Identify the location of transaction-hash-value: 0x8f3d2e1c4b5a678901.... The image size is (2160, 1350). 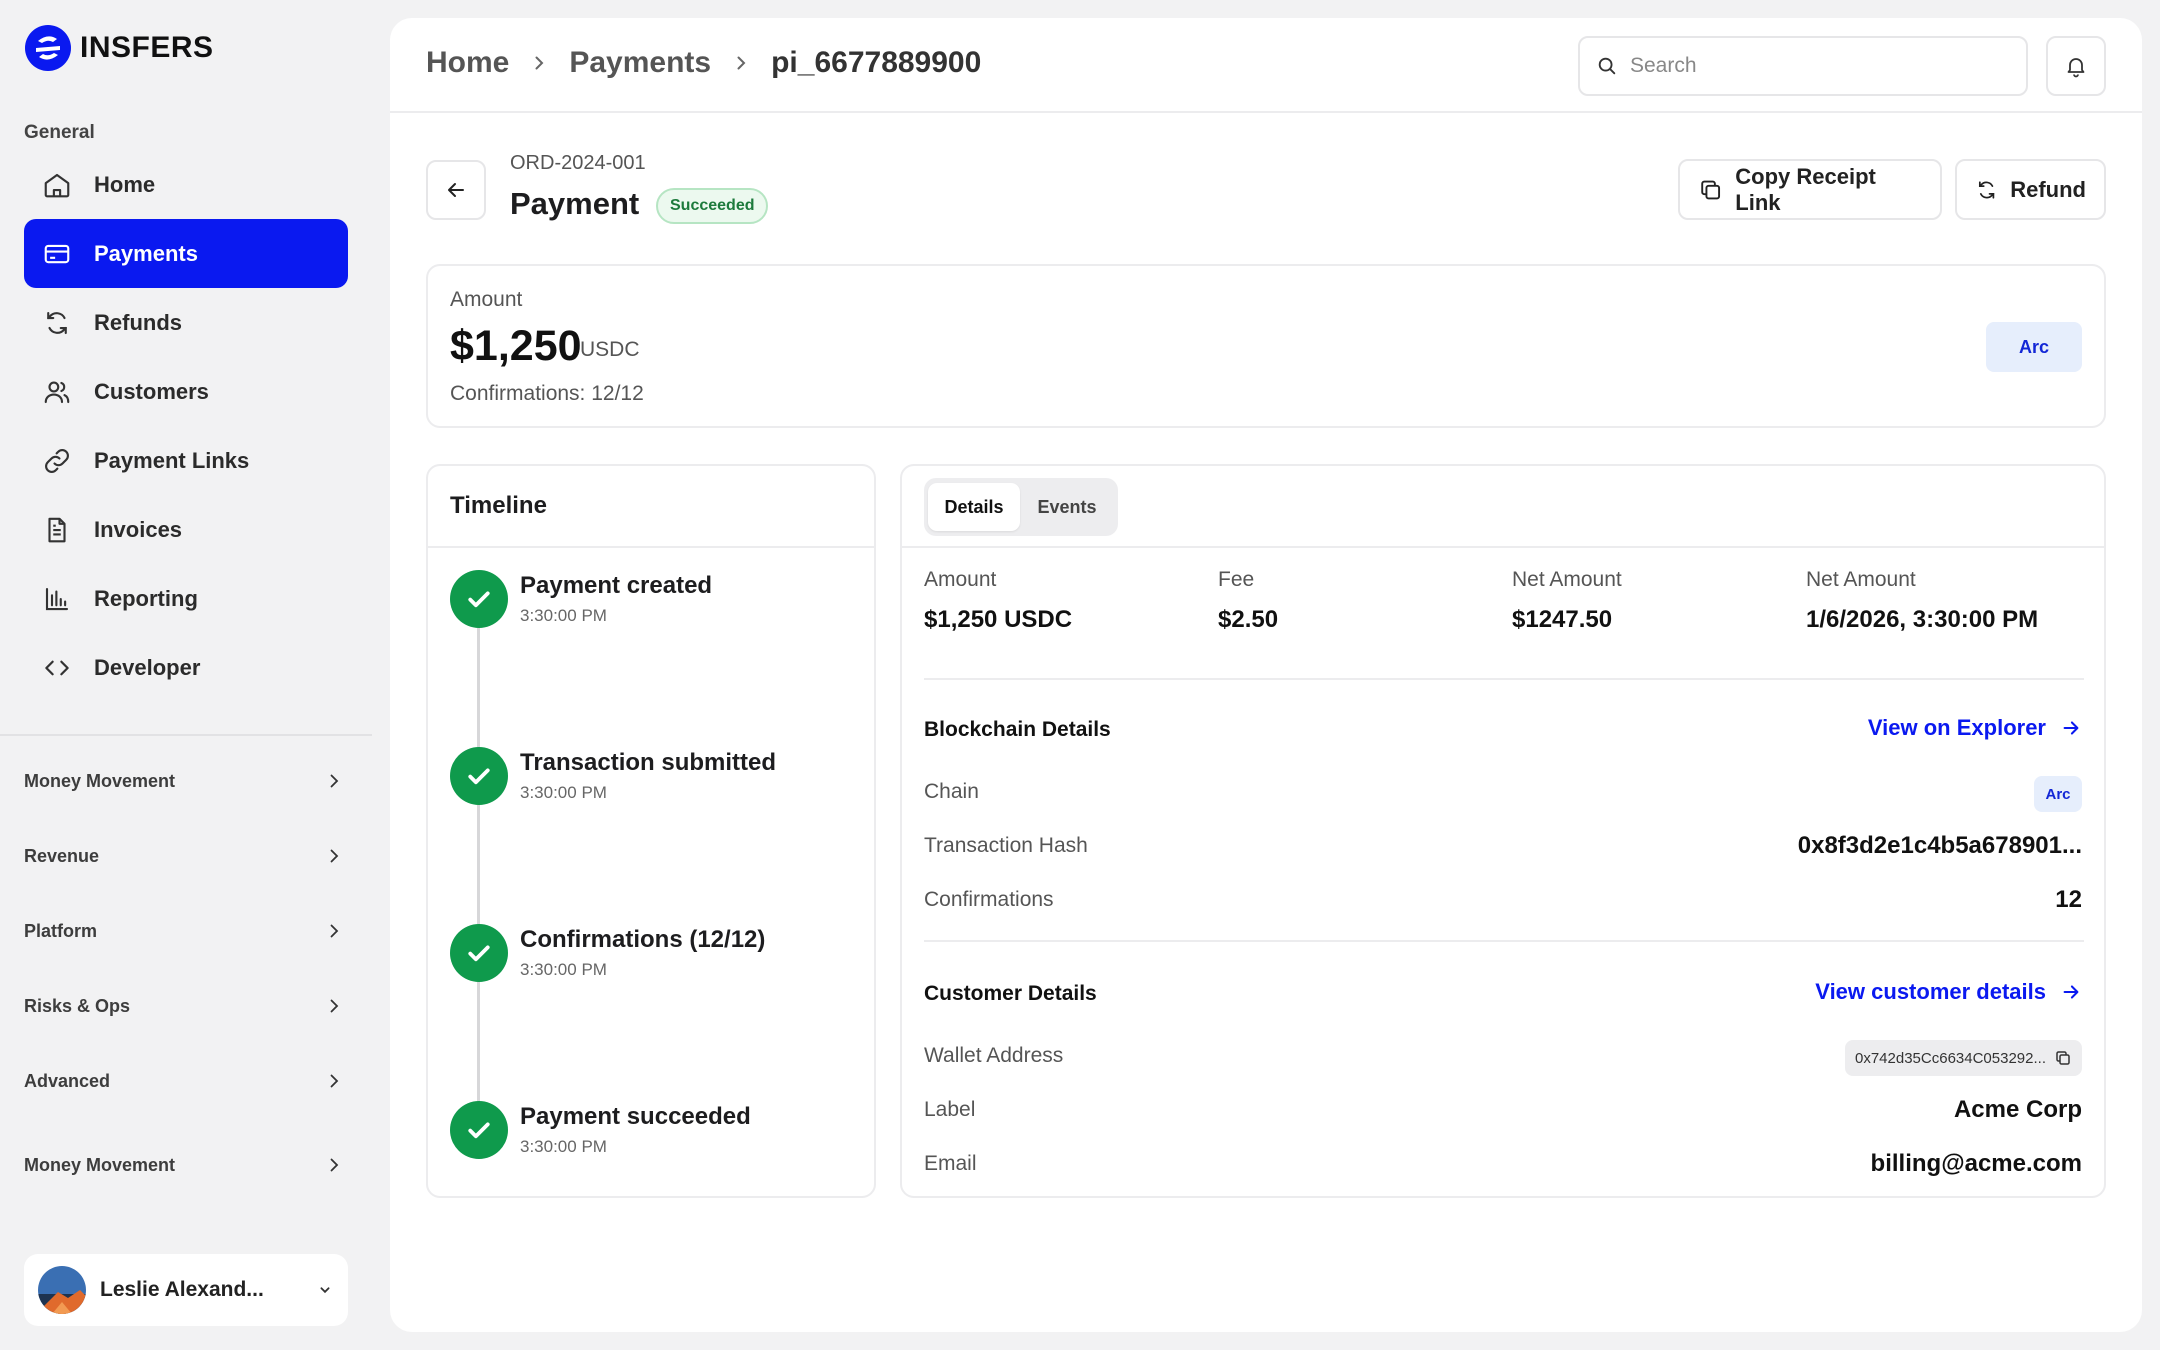
(1939, 845).